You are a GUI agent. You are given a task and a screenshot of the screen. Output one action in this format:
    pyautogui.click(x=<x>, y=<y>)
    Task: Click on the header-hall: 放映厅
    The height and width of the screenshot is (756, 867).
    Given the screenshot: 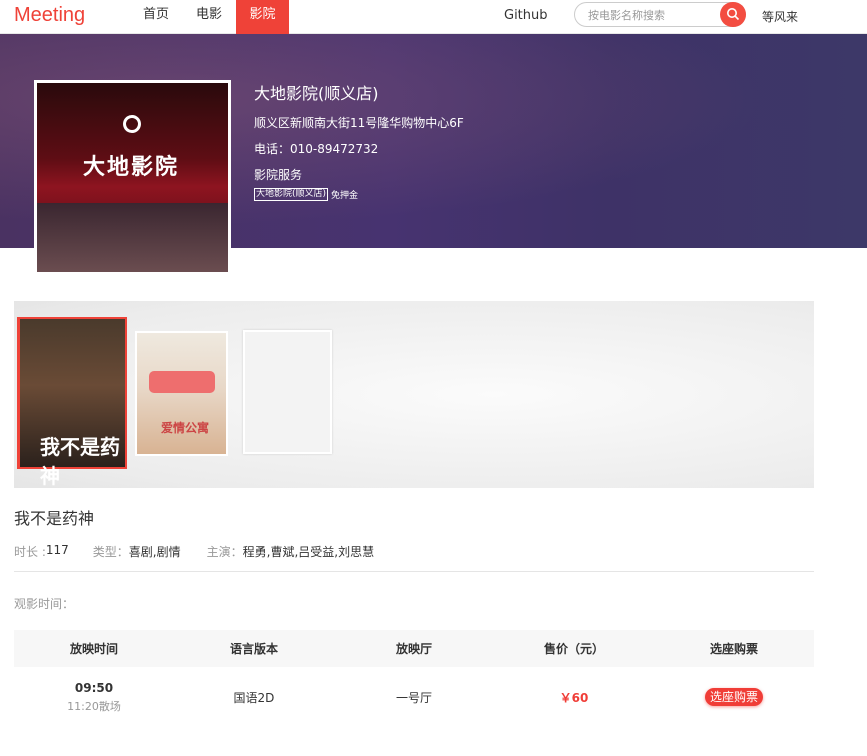 What is the action you would take?
    pyautogui.click(x=413, y=649)
    